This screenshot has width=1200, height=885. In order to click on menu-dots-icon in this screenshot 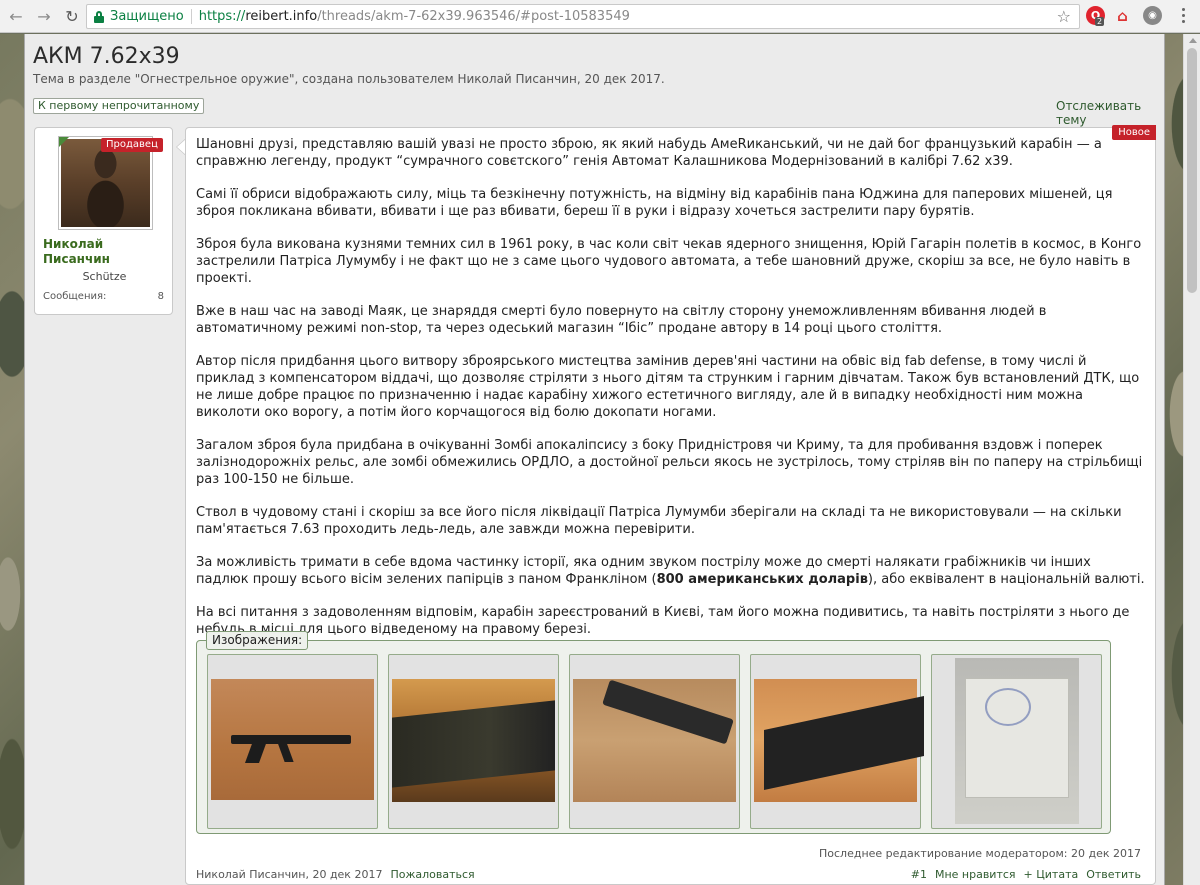, I will do `click(1184, 17)`.